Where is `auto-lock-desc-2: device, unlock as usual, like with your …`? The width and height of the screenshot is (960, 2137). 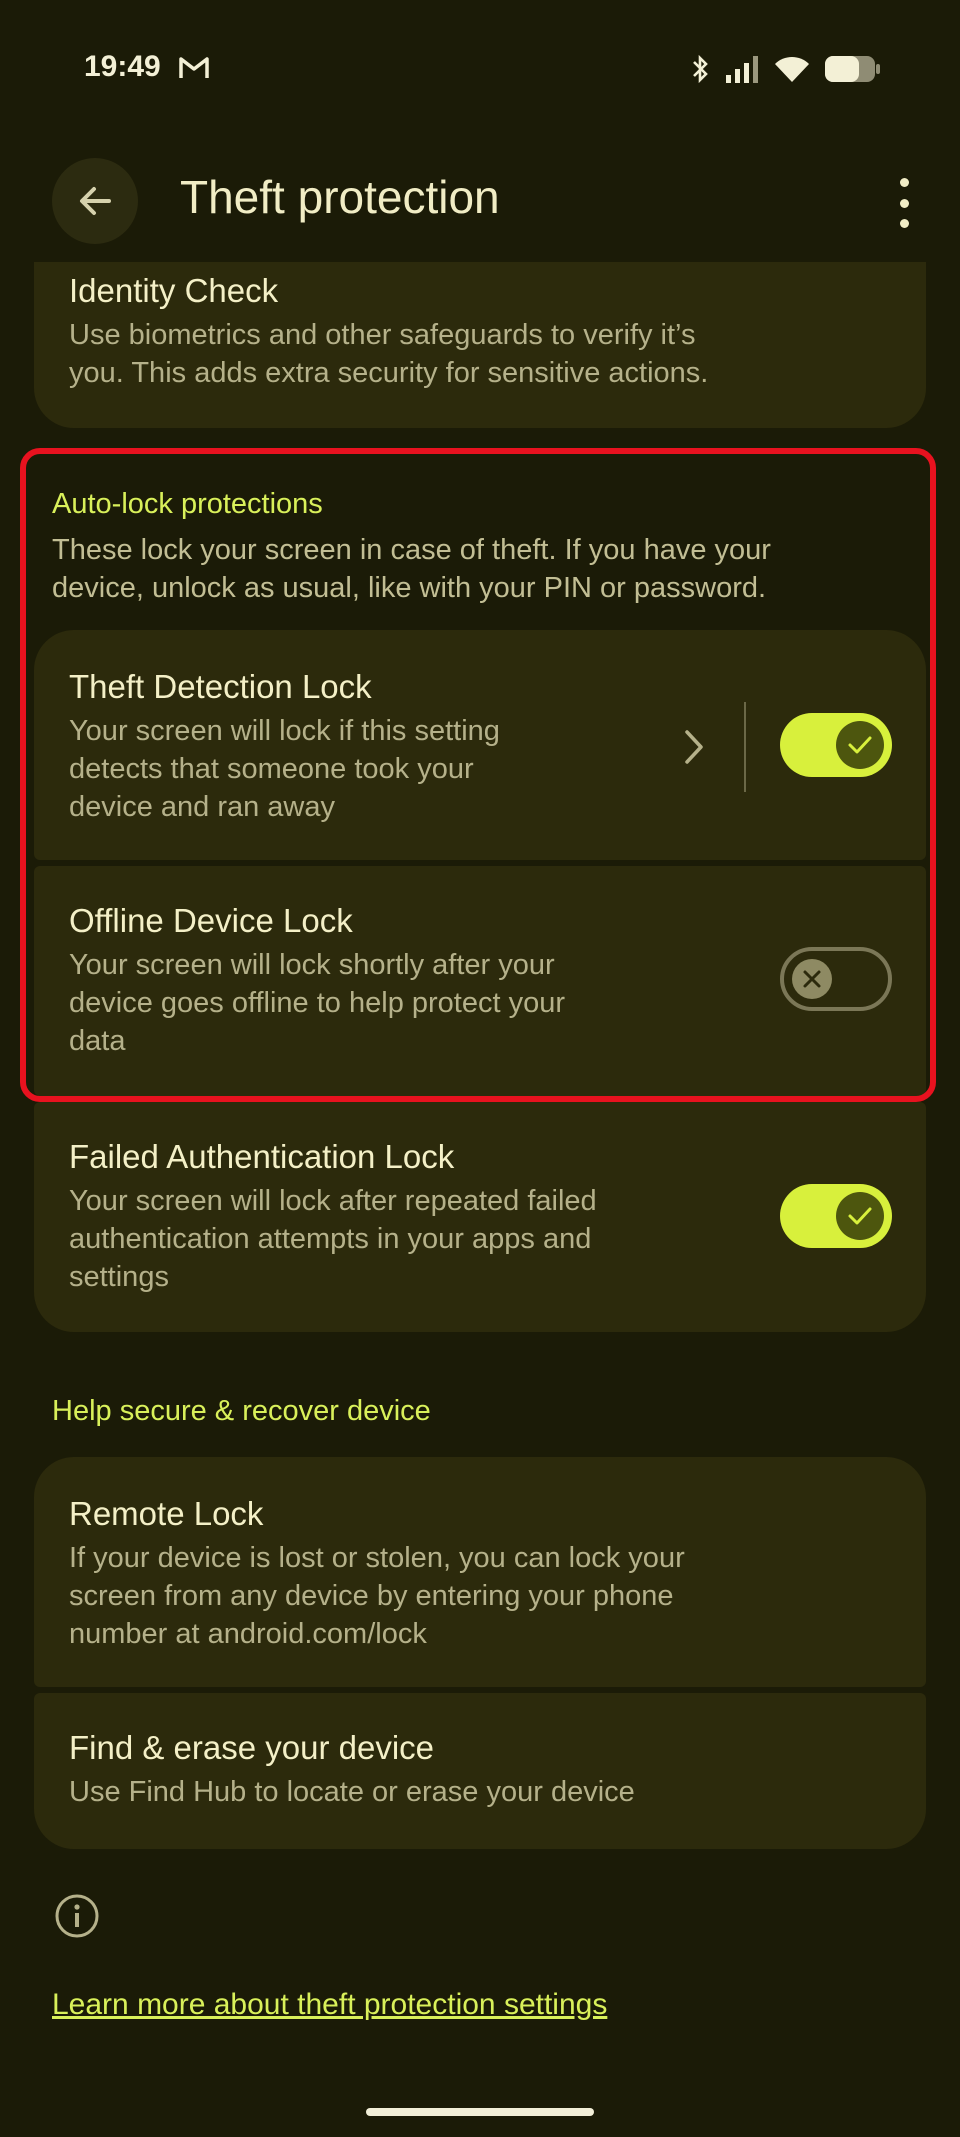
auto-lock-desc-2: device, unlock as usual, like with your … is located at coordinates (409, 588).